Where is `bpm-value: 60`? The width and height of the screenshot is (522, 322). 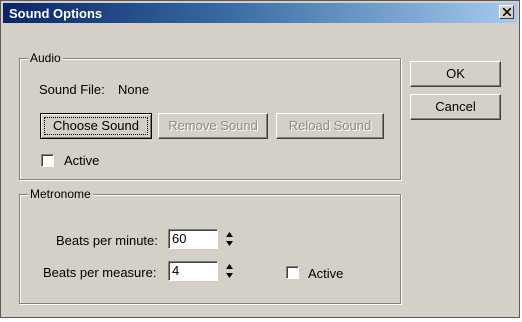
bpm-value: 60 is located at coordinates (179, 238).